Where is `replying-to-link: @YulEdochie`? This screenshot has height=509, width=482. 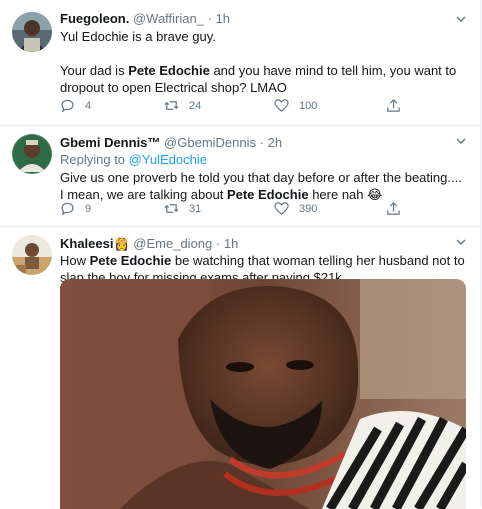
replying-to-link: @YulEdochie is located at coordinates (168, 159).